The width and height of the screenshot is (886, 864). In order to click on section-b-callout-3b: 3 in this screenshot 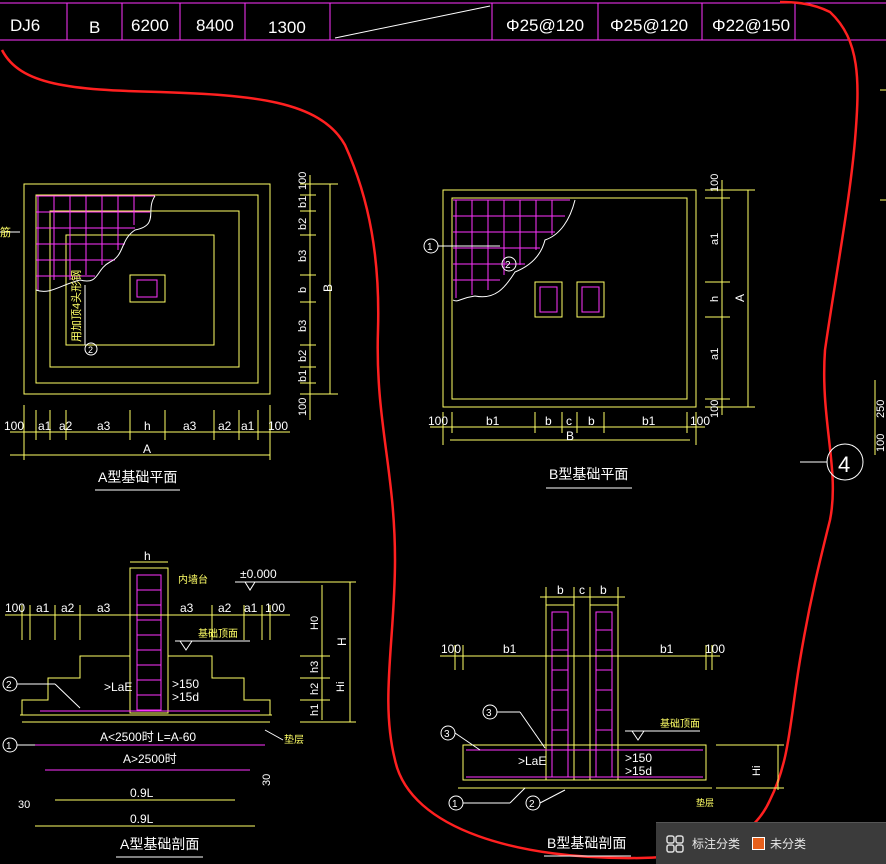, I will do `click(489, 713)`.